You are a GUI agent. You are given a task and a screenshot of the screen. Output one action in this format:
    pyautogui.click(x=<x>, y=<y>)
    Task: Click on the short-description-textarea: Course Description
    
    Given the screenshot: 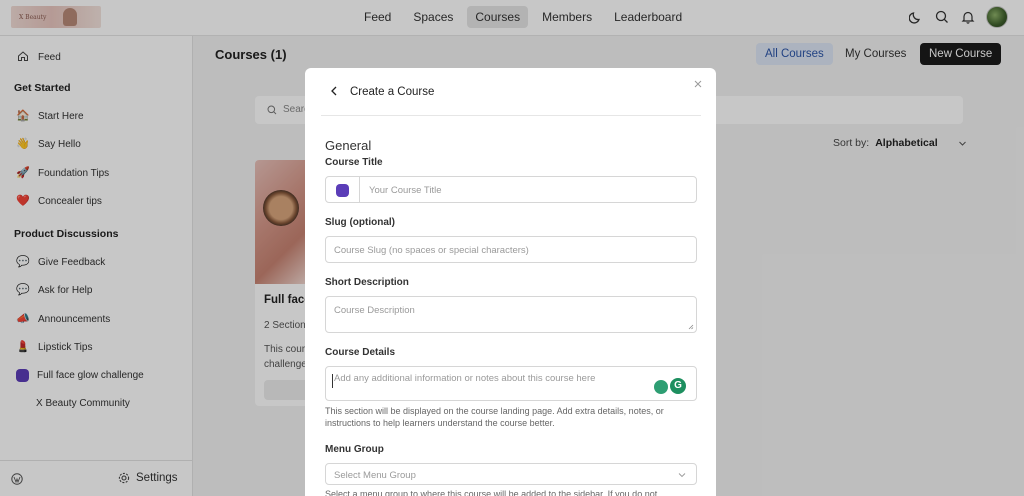 What is the action you would take?
    pyautogui.click(x=511, y=314)
    